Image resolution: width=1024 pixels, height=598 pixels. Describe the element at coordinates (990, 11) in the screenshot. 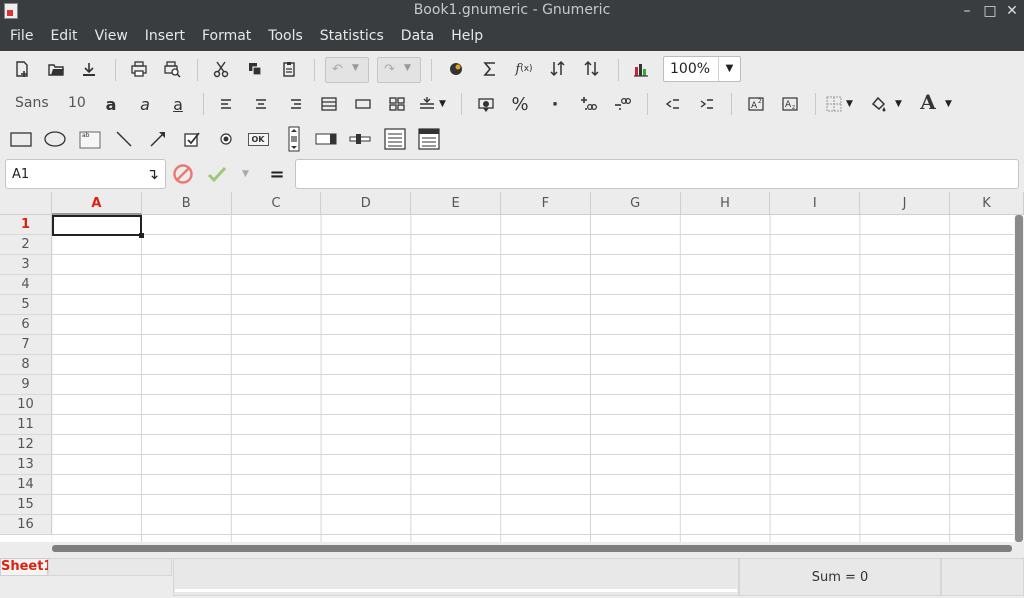

I see `maximize-button: □` at that location.